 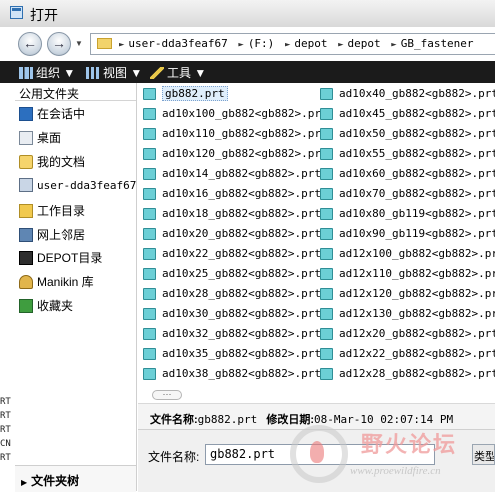 I want to click on toolbar: 组织 ▼ 视图 ▼ 工具 ▼, so click(x=247, y=72).